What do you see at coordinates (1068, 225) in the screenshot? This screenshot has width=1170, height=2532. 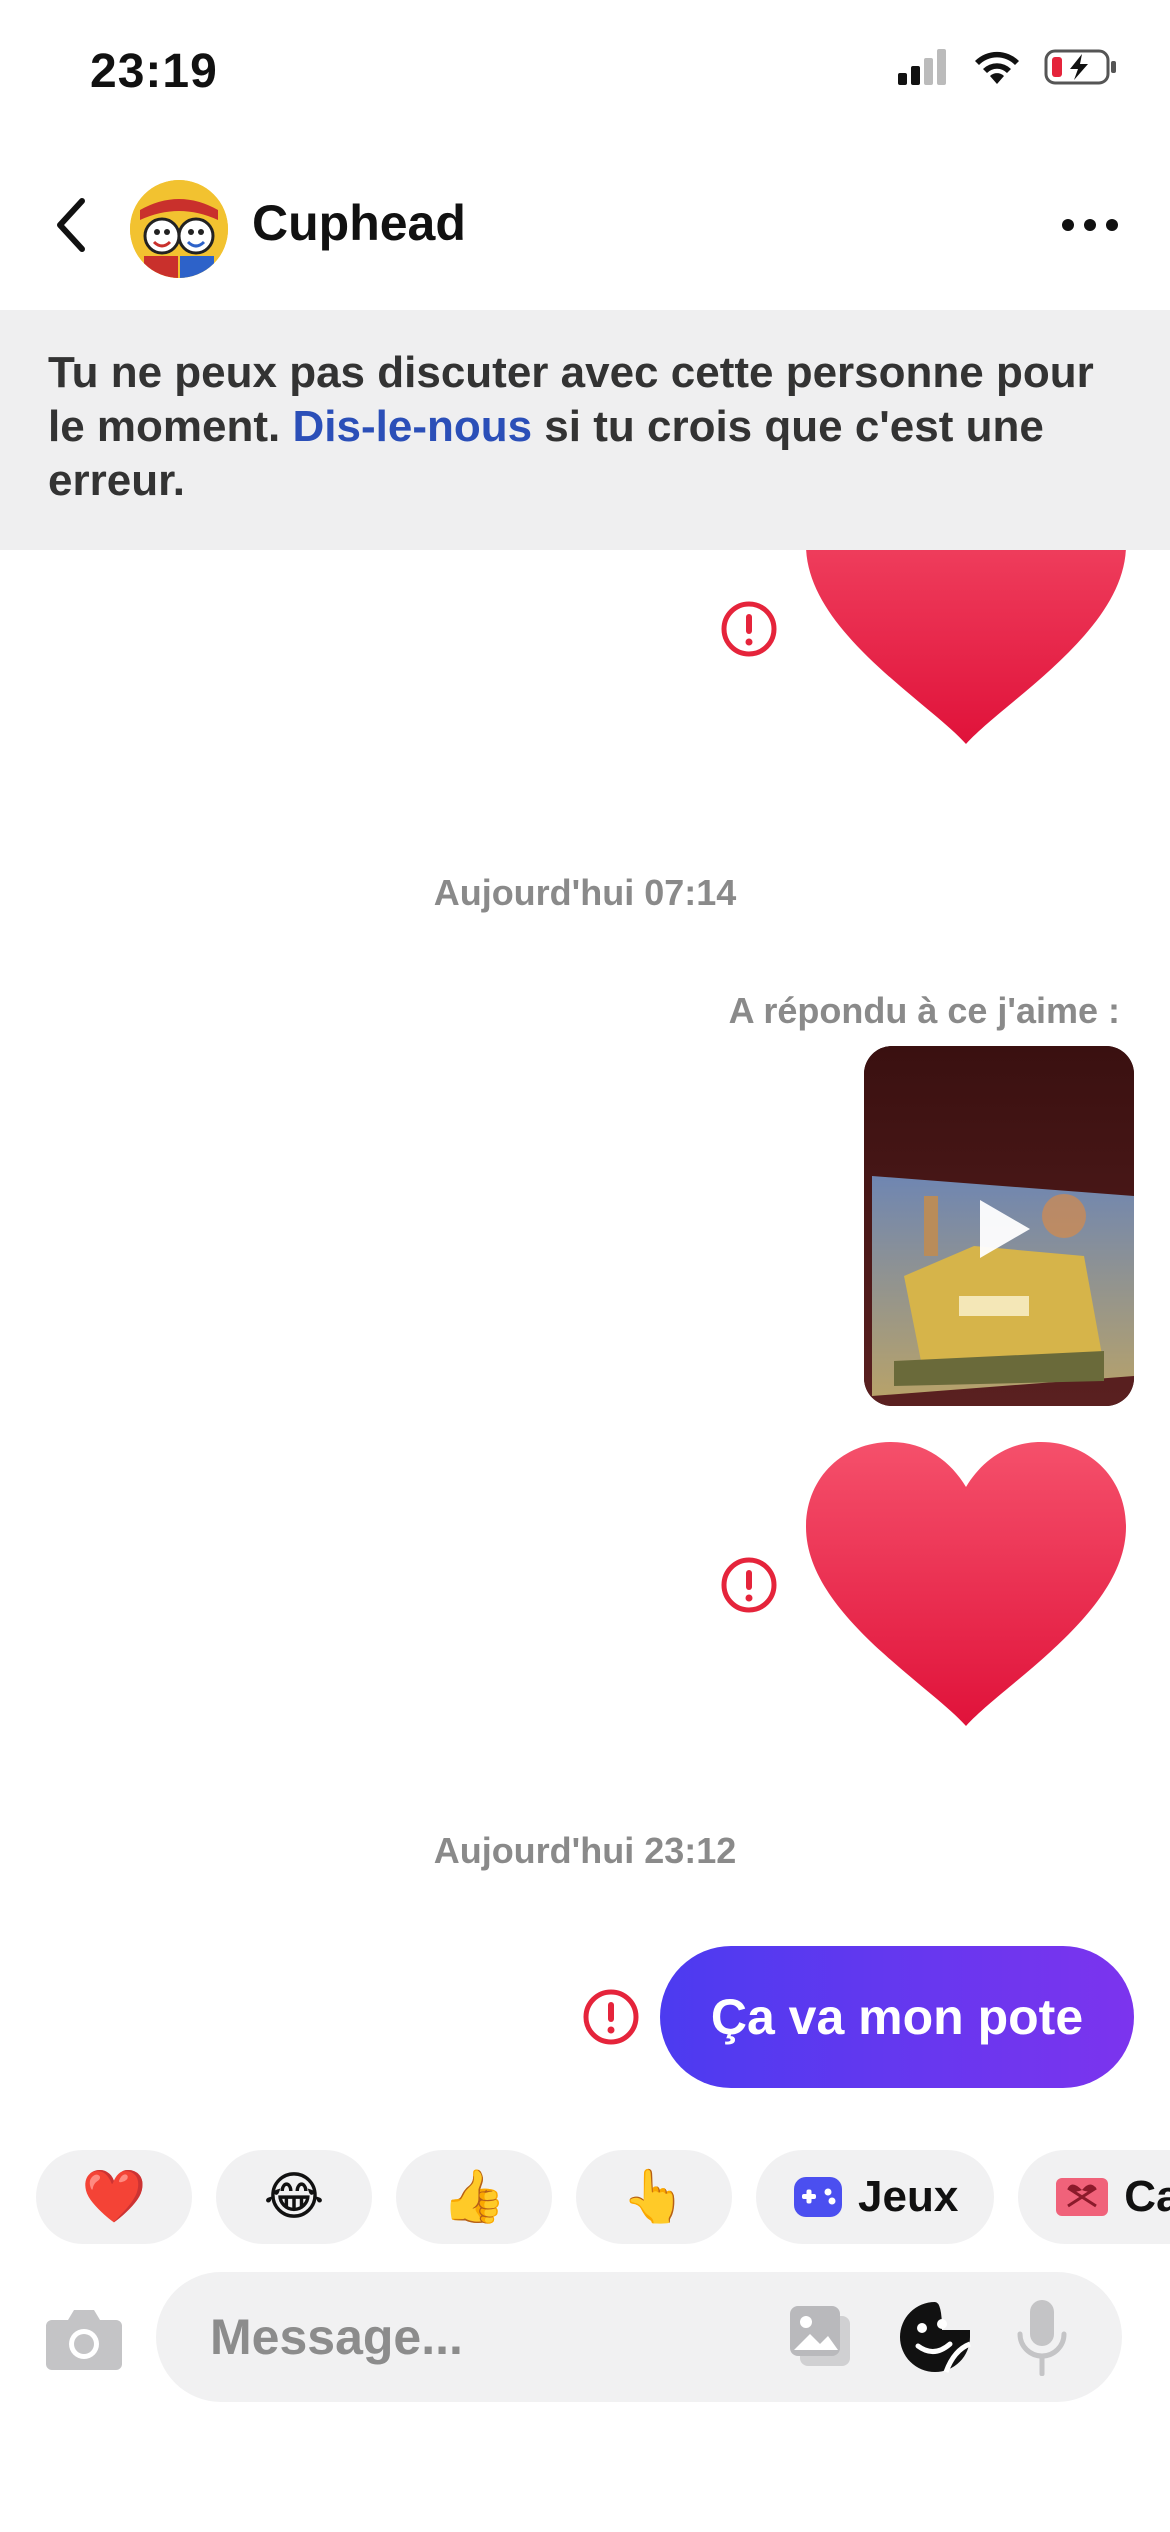 I see `more-horizontal-icon` at bounding box center [1068, 225].